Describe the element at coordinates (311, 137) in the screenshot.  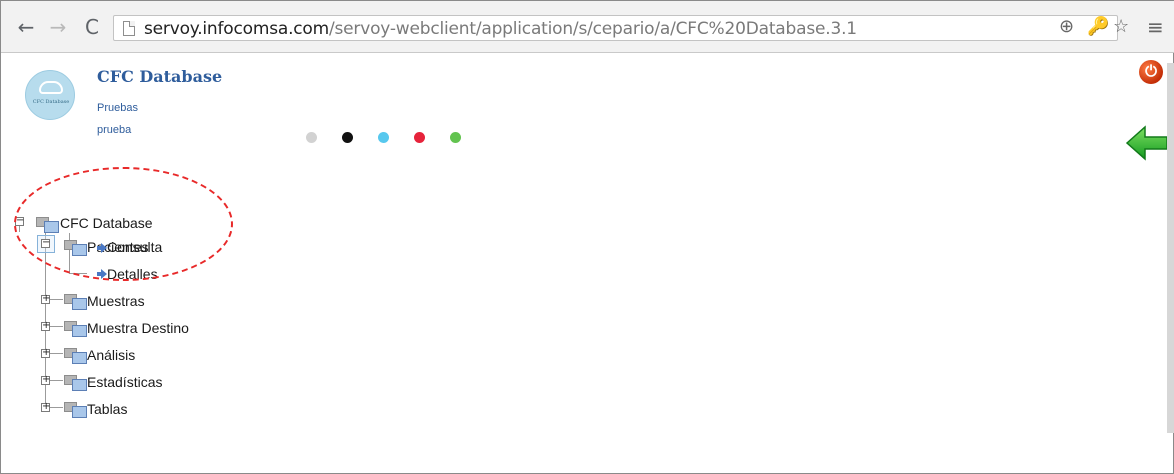
I see `theme-dot-gray` at that location.